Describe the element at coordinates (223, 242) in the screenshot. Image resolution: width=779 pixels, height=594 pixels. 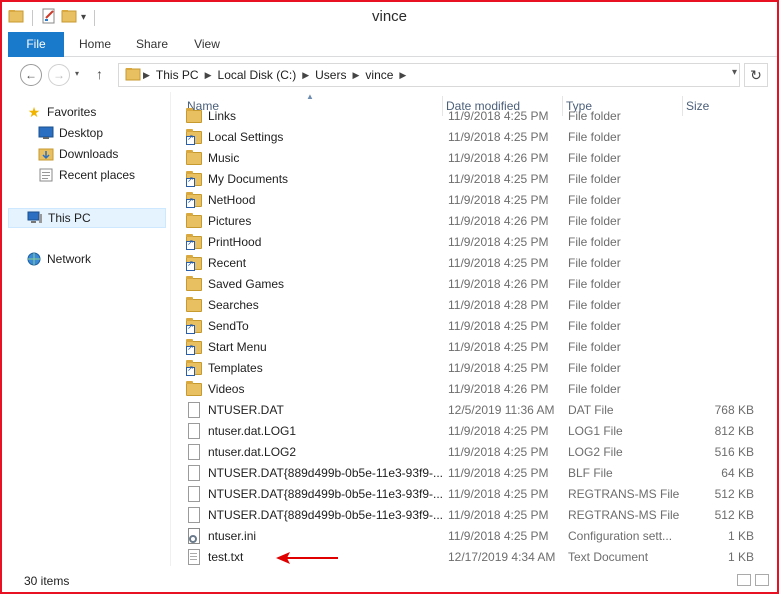
I see `file-name-cell: PrintHood` at that location.